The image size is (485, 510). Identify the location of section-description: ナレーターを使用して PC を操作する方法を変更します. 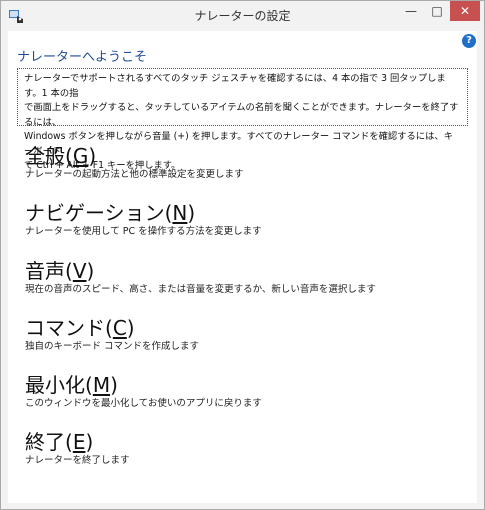
(143, 231).